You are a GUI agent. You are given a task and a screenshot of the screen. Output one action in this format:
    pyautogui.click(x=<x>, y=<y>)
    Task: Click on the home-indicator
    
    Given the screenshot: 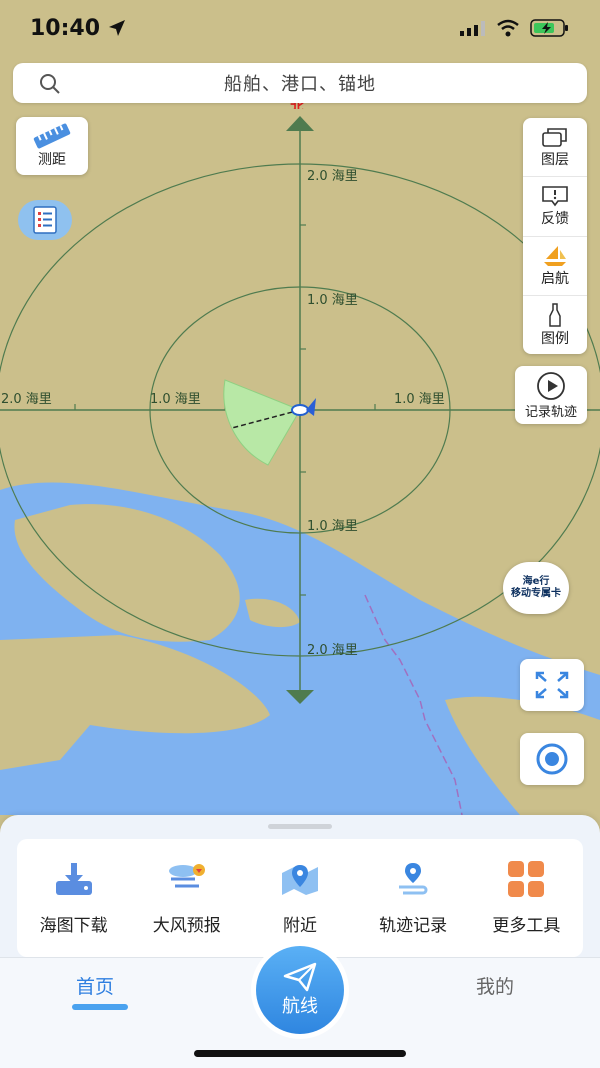 What is the action you would take?
    pyautogui.click(x=300, y=1053)
    